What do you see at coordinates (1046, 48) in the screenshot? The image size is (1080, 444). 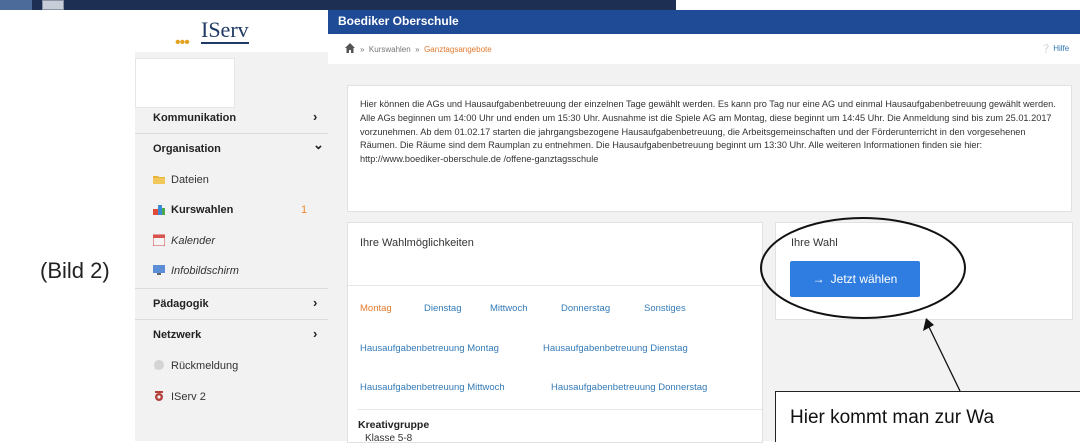 I see `help-icon: ❔` at bounding box center [1046, 48].